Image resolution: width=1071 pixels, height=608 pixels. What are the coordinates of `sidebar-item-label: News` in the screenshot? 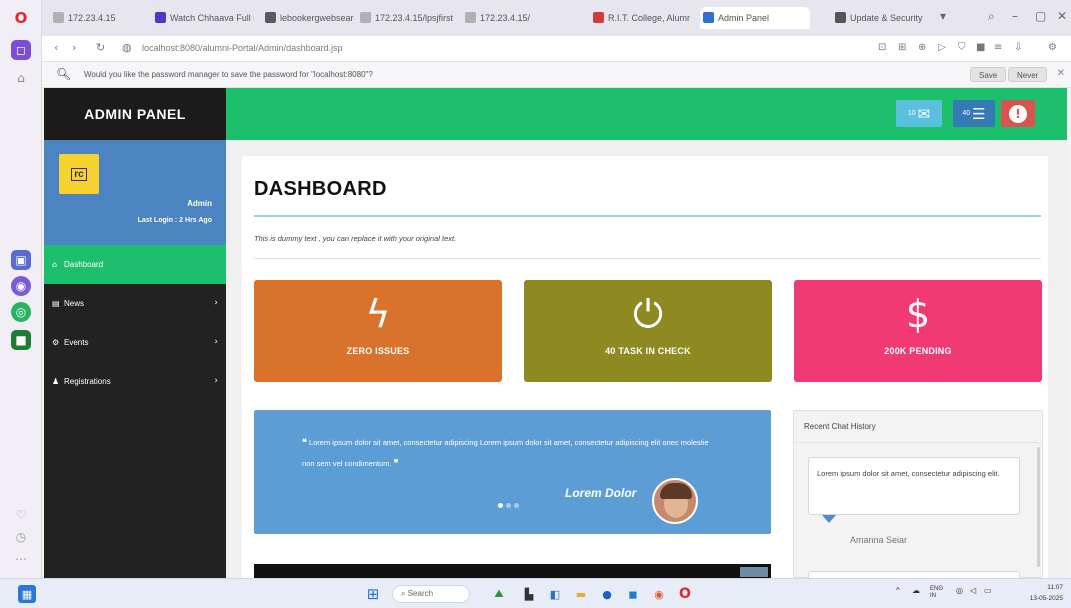 It's located at (74, 303).